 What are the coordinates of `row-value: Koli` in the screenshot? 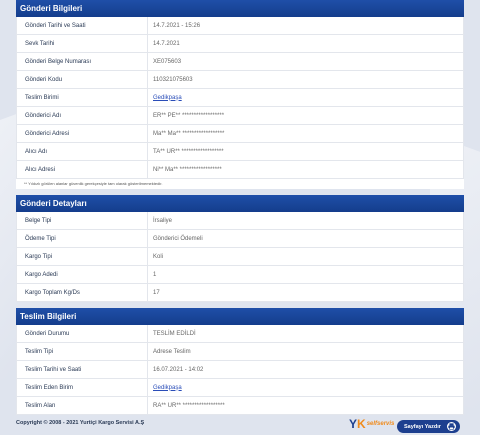 It's located at (158, 256).